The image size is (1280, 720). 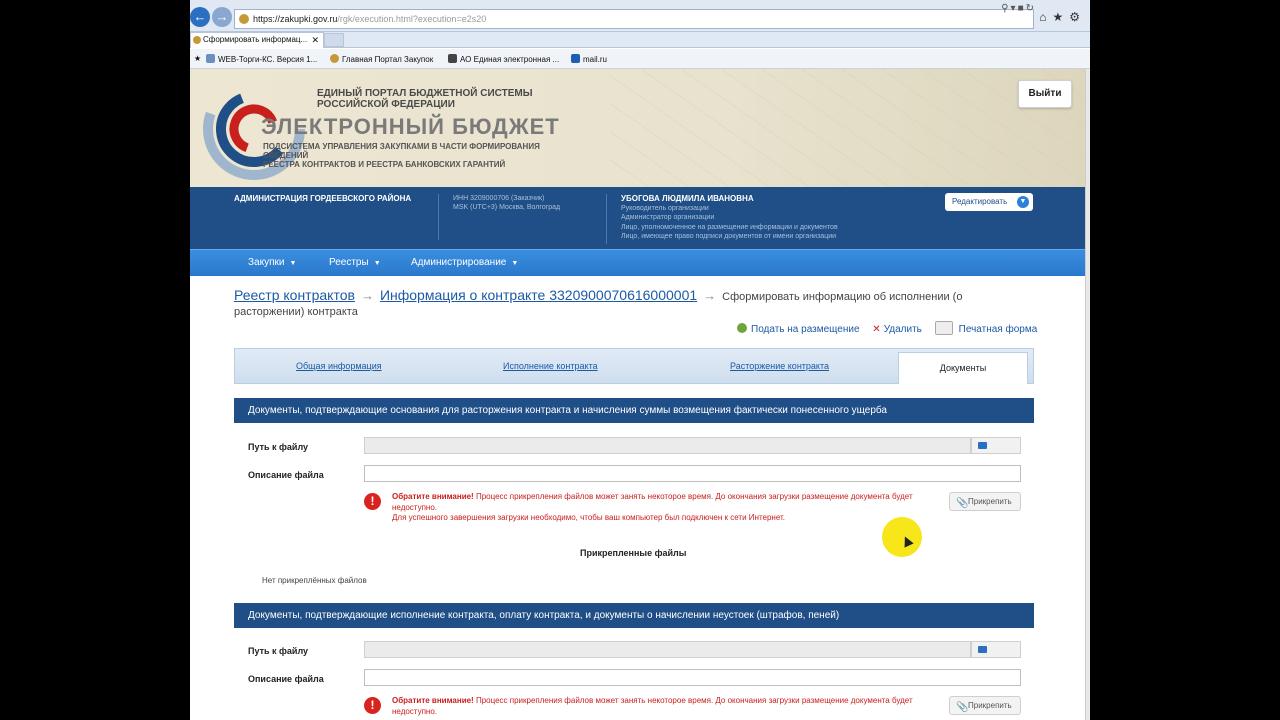 What do you see at coordinates (314, 580) in the screenshot?
I see `no-files-text: Нет прикреплённых файлов` at bounding box center [314, 580].